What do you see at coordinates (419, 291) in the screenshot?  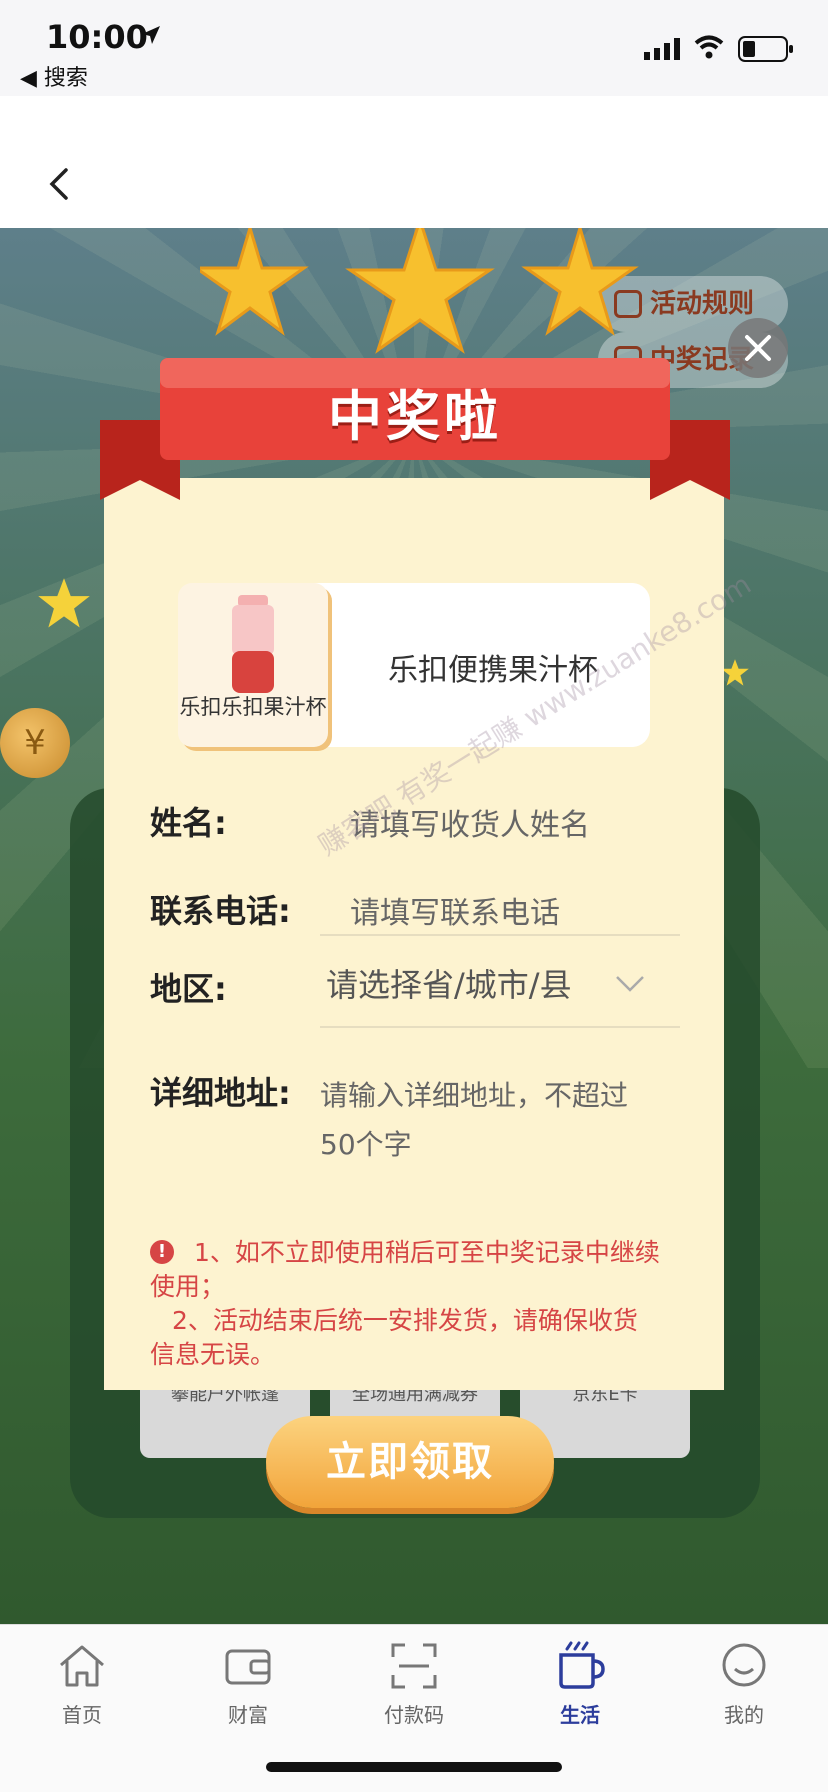 I see `celebration-stars` at bounding box center [419, 291].